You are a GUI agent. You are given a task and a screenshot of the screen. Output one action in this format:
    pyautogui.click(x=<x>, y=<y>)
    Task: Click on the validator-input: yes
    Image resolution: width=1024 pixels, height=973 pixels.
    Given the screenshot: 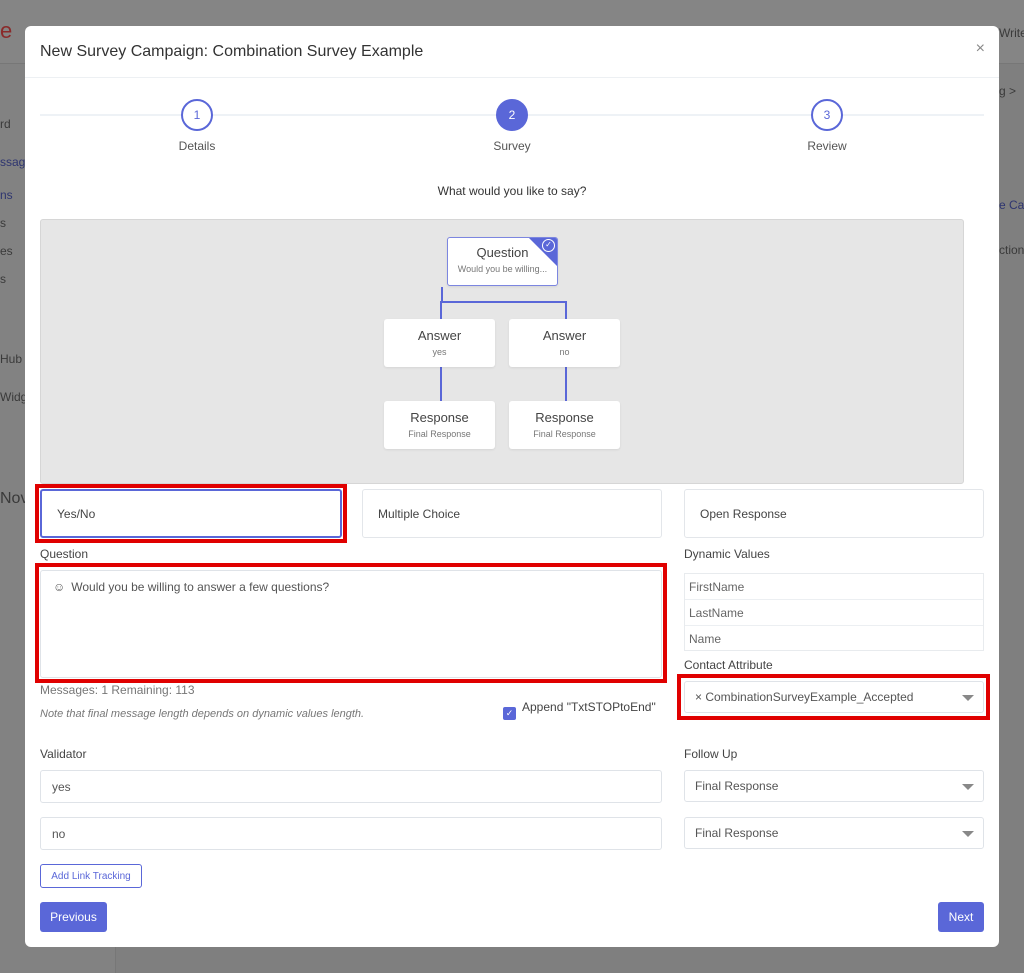 What is the action you would take?
    pyautogui.click(x=351, y=786)
    